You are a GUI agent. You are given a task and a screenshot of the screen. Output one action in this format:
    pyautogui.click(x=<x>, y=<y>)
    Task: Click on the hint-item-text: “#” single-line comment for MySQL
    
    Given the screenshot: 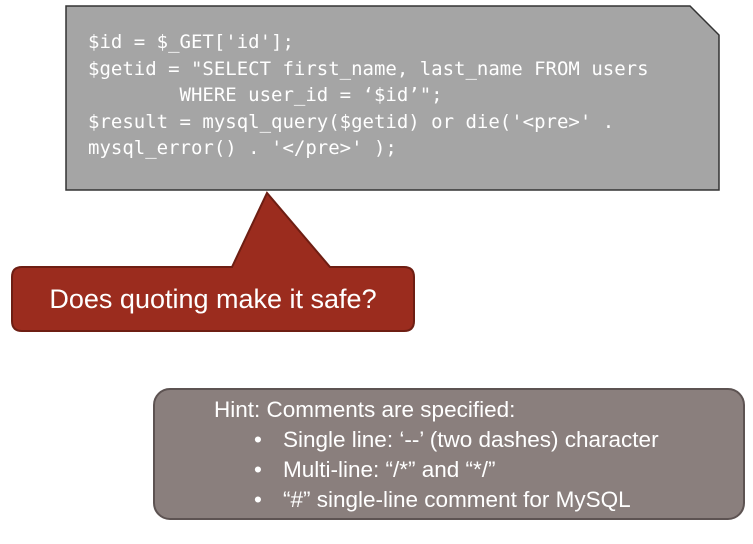 What is the action you would take?
    pyautogui.click(x=457, y=499)
    